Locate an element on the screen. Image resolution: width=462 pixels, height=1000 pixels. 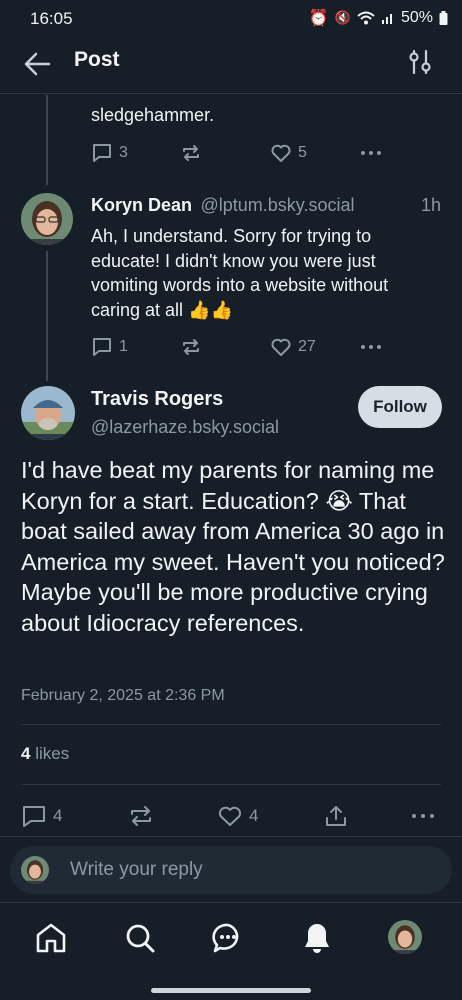
like-button: 5 is located at coordinates (288, 153).